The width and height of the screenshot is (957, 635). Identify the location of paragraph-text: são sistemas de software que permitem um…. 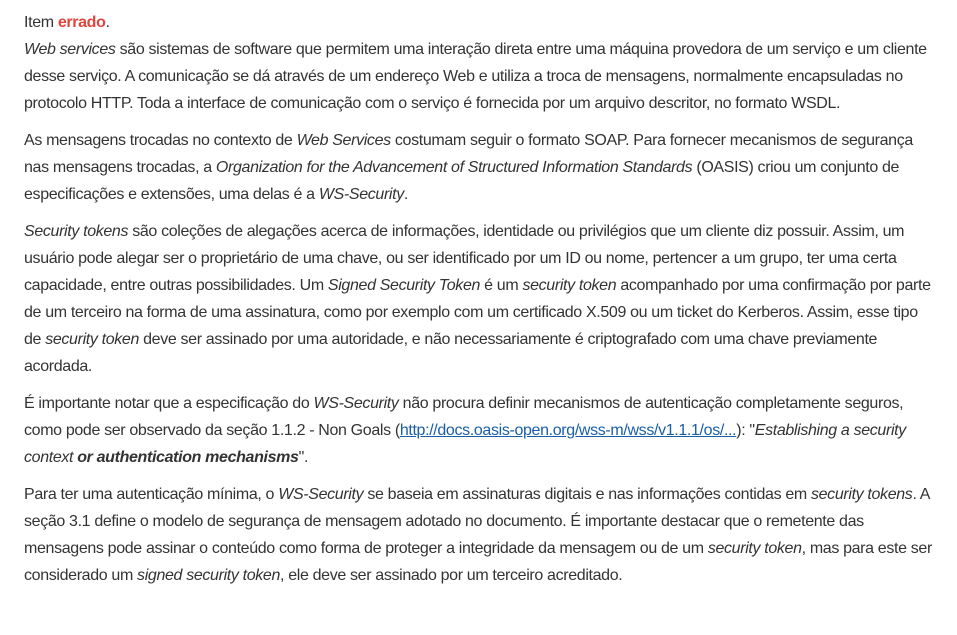
(475, 76).